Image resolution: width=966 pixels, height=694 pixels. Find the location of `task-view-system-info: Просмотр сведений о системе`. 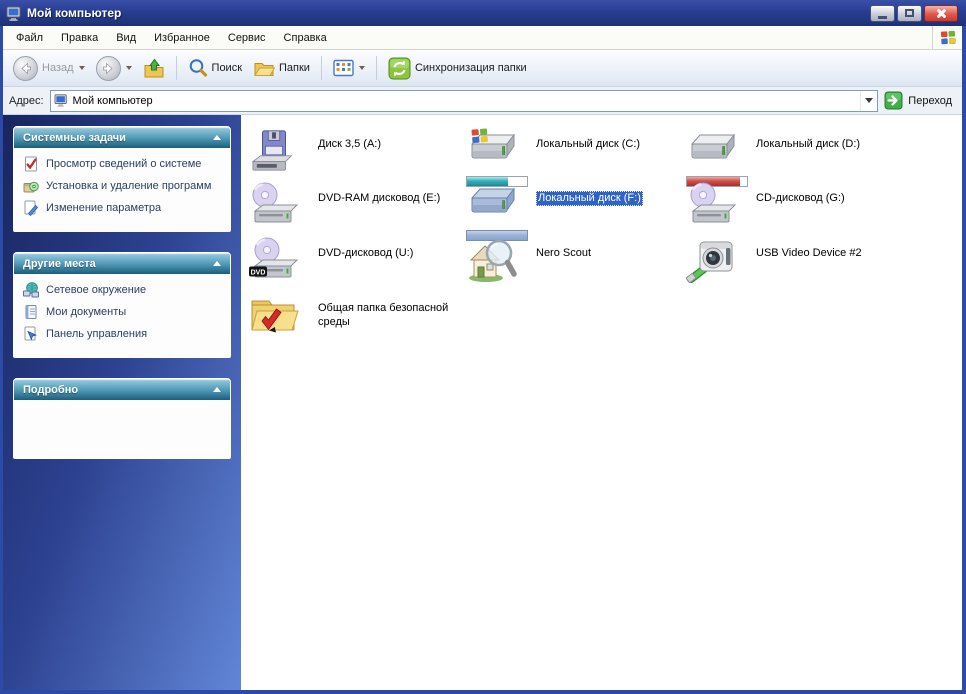

task-view-system-info: Просмотр сведений о системе is located at coordinates (123, 164).